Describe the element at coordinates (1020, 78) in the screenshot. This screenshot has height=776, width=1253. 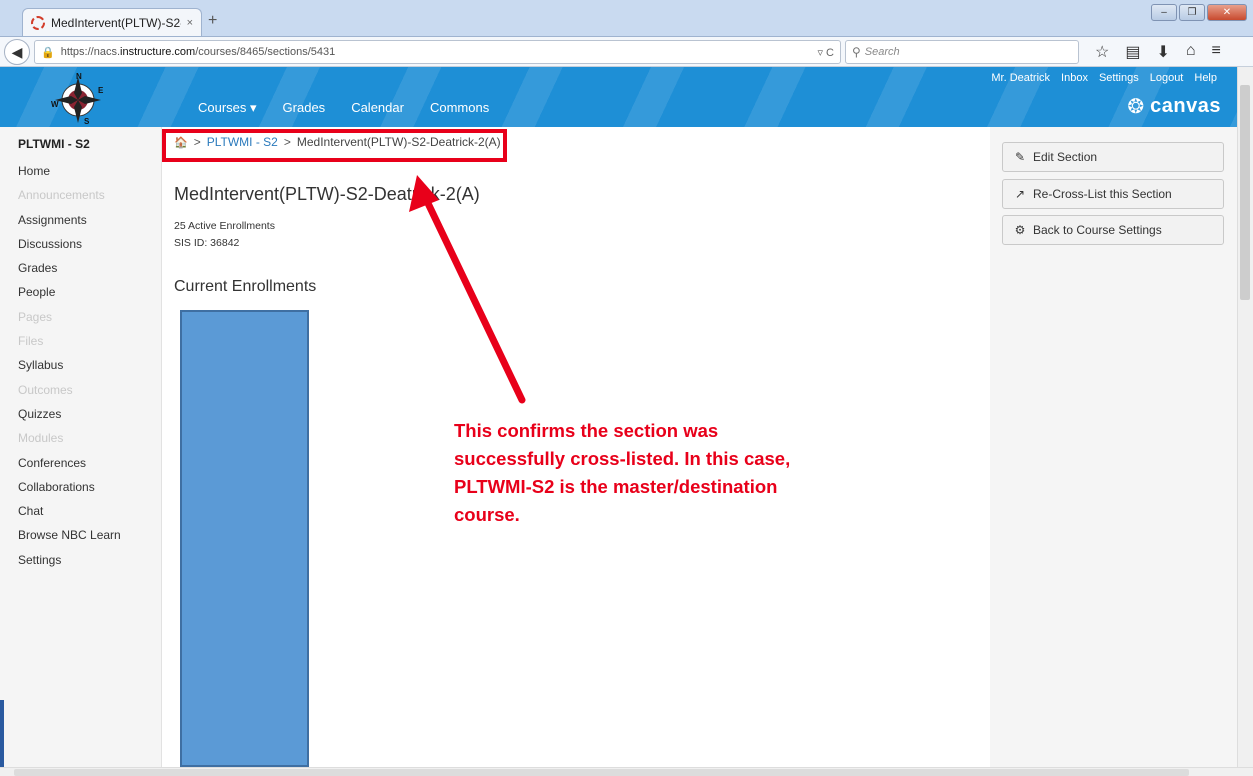
I see `user-name-link: Mr. Deatrick` at that location.